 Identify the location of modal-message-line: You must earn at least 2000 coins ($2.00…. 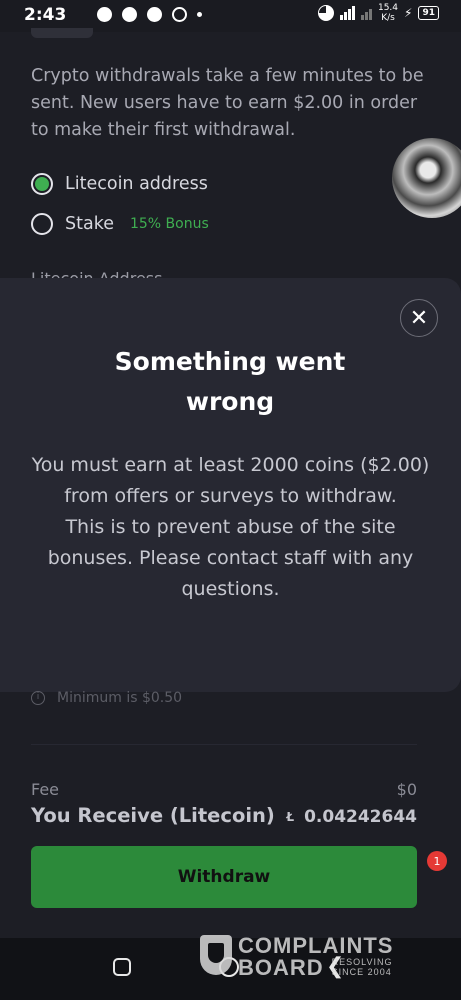
(230, 480).